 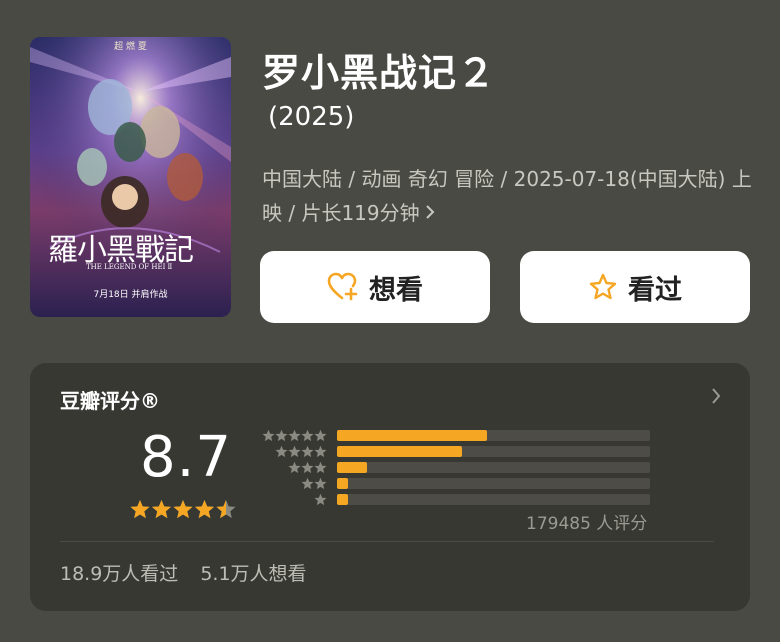 I want to click on want-to-watch-button: 想看, so click(x=375, y=287).